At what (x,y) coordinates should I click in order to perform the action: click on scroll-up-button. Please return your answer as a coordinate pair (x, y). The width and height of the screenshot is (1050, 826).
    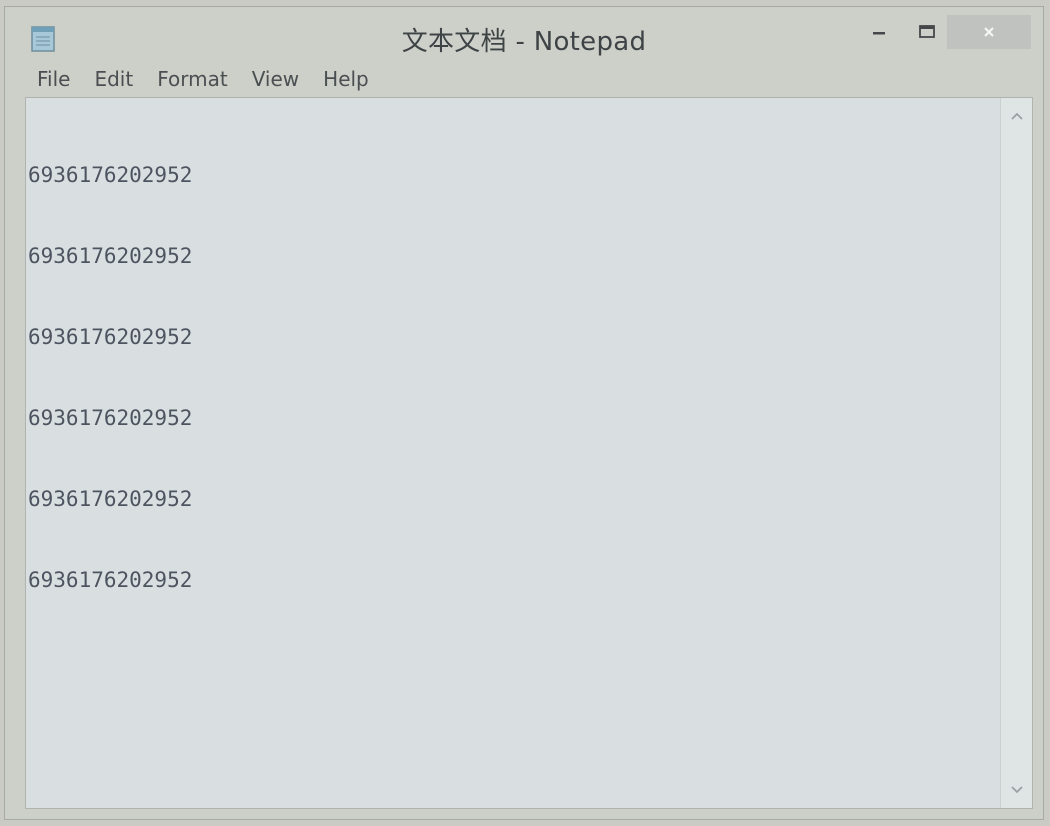
    Looking at the image, I should click on (1016, 116).